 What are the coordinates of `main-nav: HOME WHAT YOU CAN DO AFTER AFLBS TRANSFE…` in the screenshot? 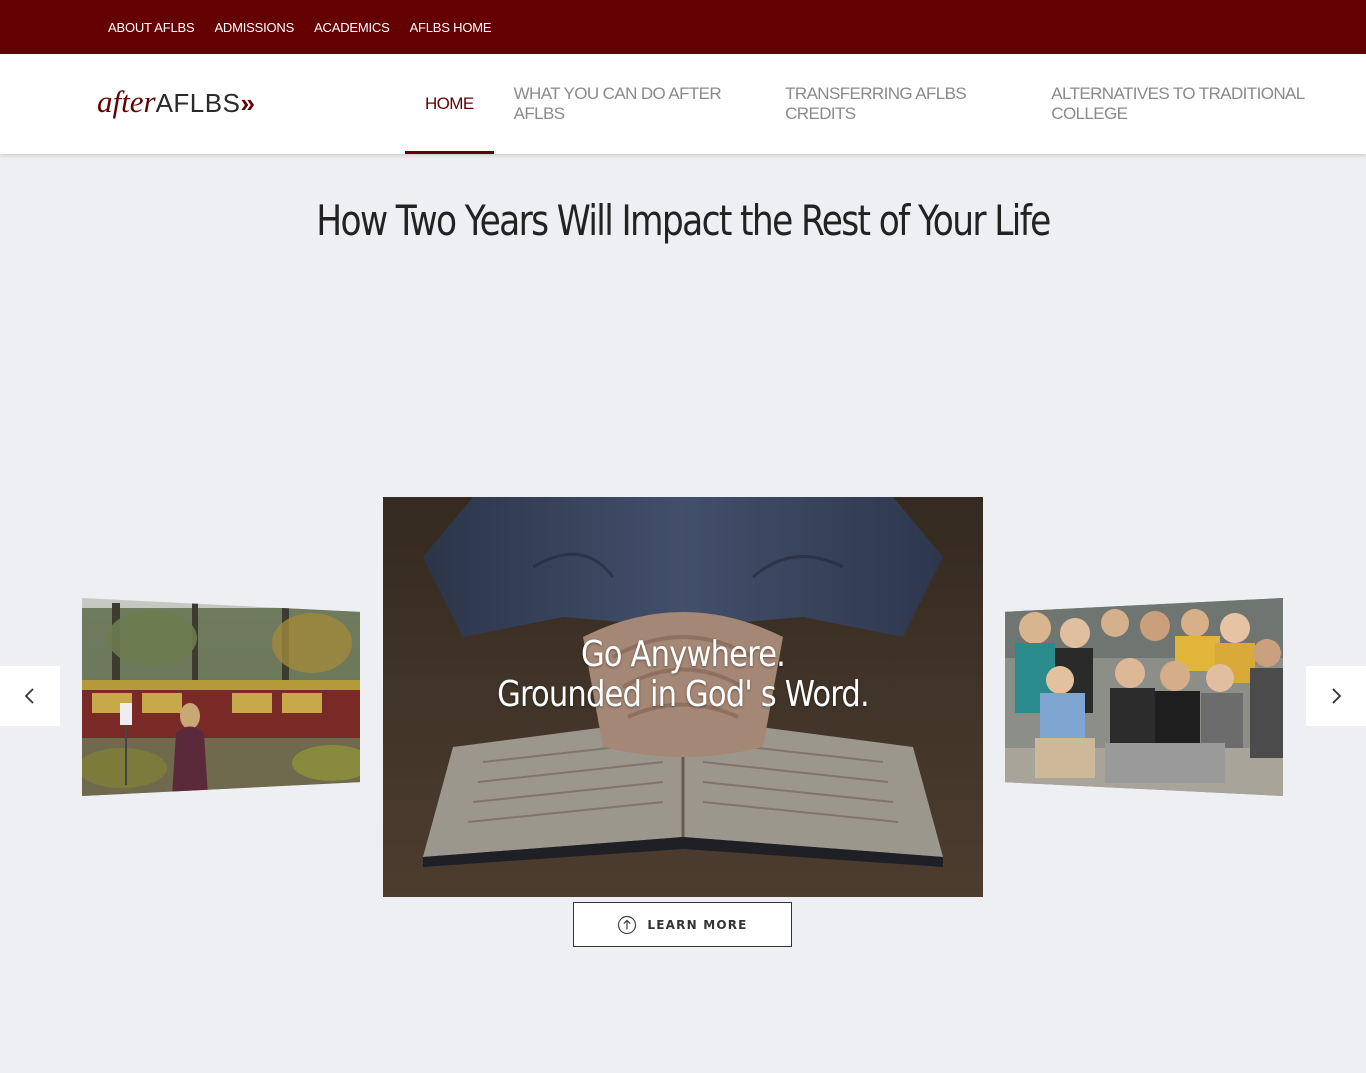 It's located at (885, 104).